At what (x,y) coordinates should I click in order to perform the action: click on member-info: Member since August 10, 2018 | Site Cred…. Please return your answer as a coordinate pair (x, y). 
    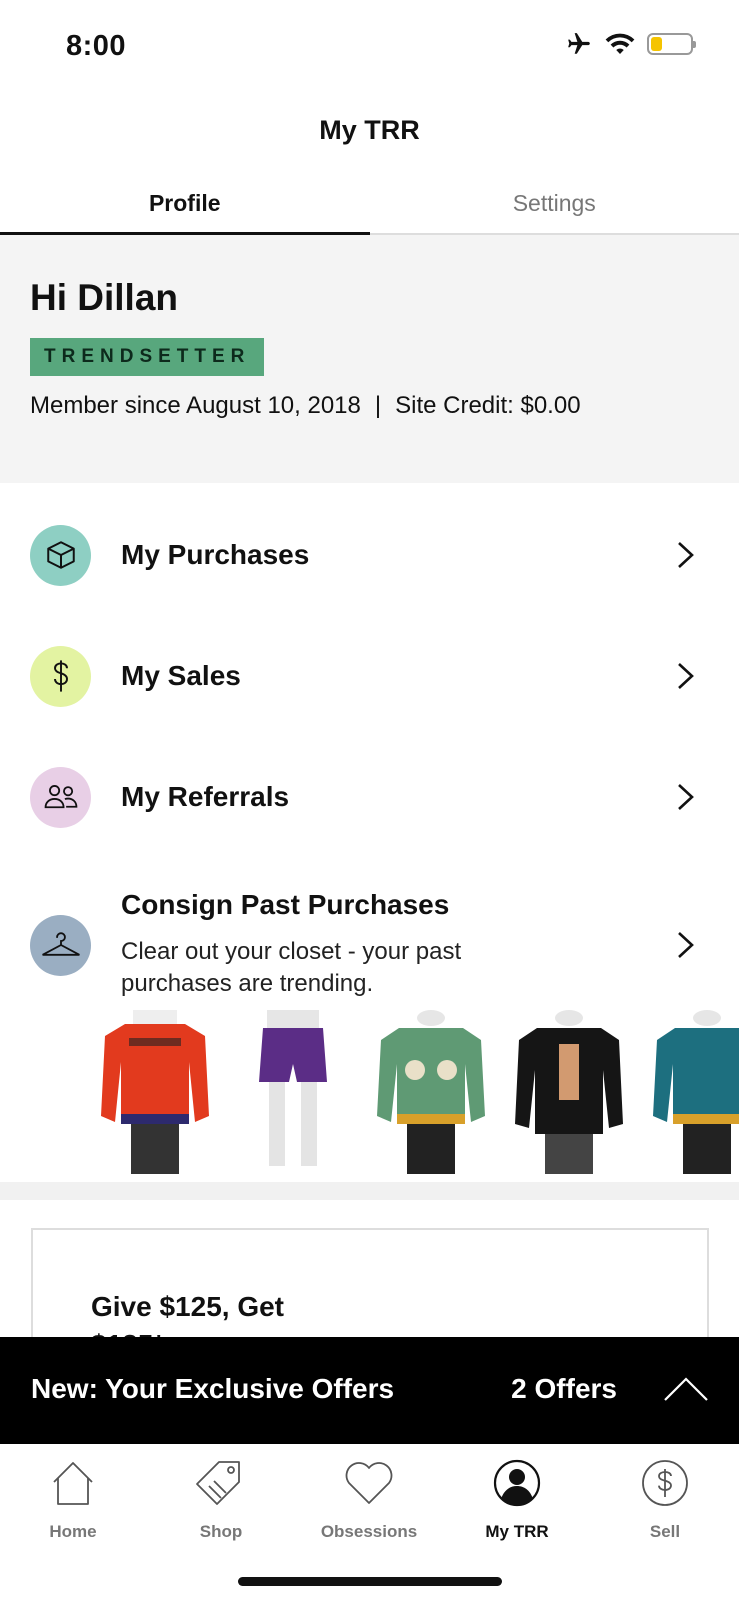
    Looking at the image, I should click on (305, 406).